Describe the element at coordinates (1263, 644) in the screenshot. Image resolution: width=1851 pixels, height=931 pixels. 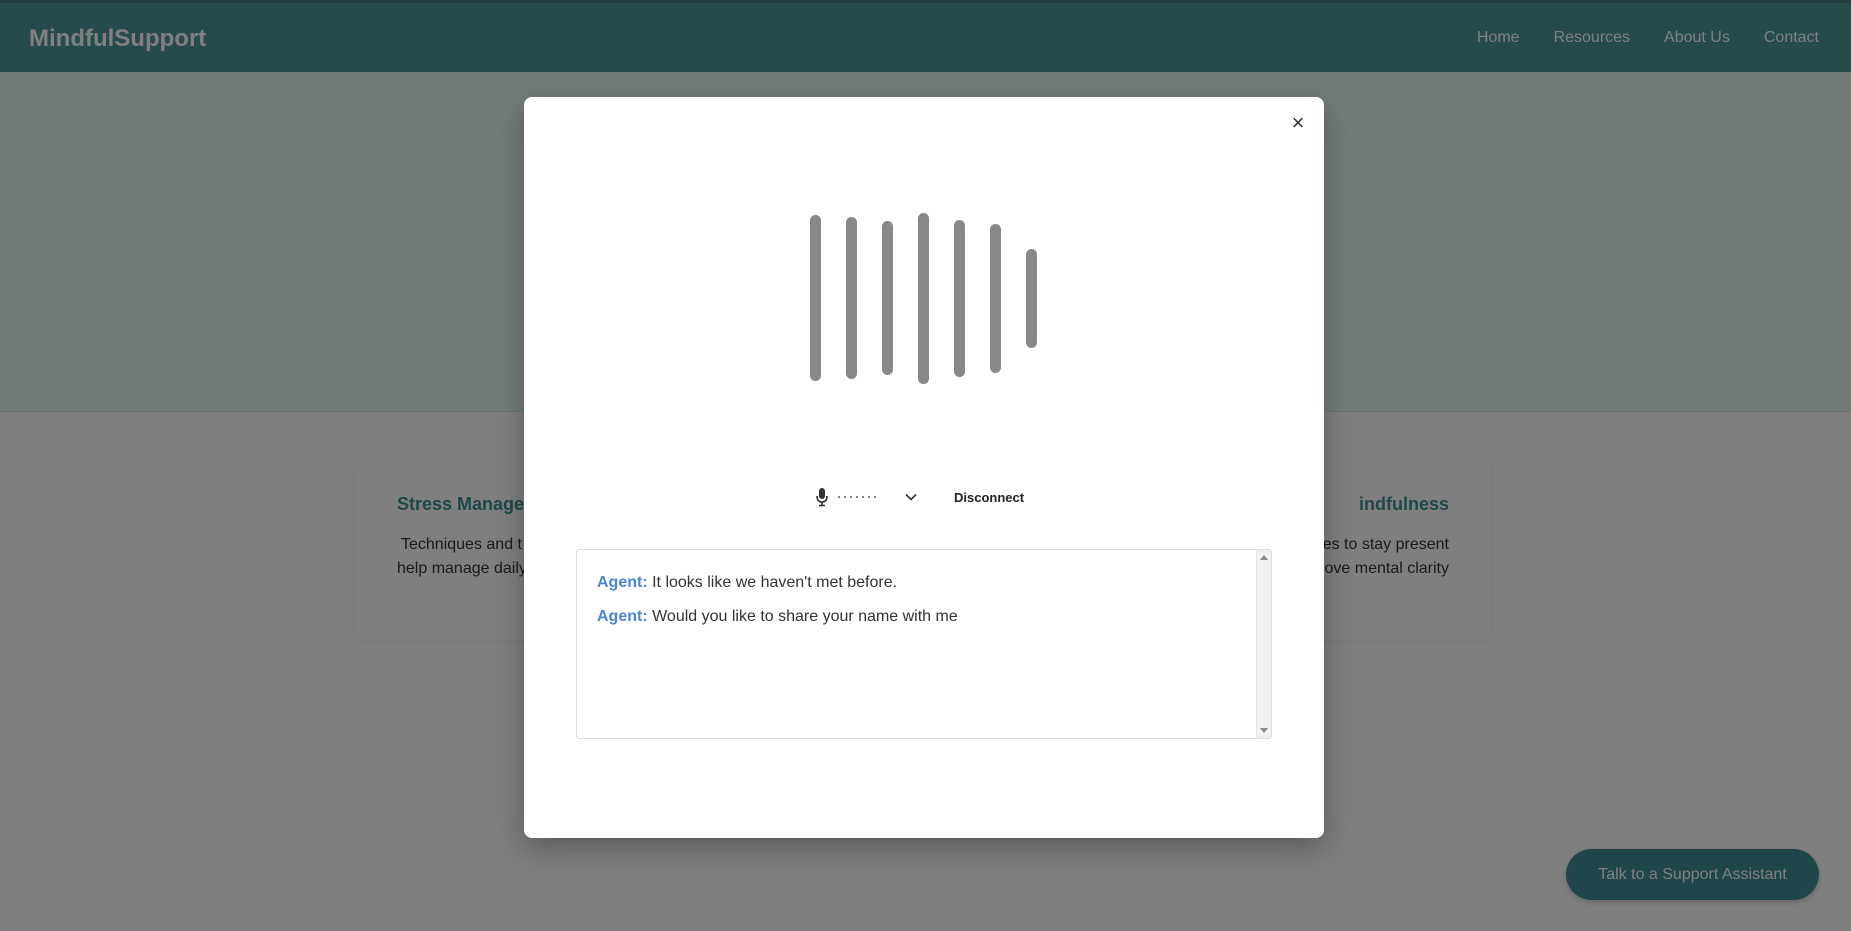
I see `transcript-scrollbar` at that location.